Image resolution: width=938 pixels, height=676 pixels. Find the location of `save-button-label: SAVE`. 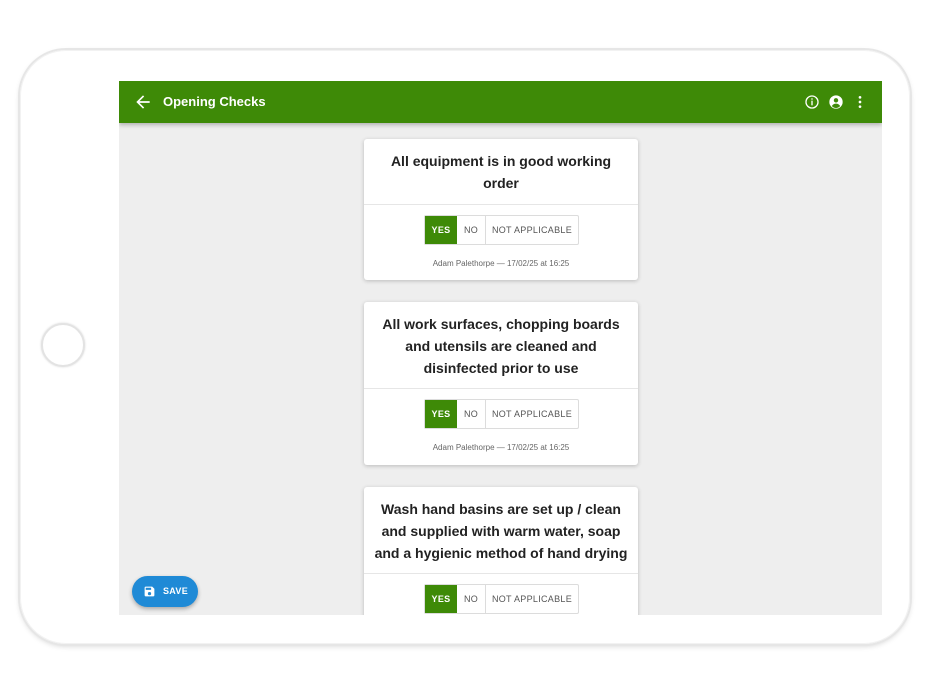

save-button-label: SAVE is located at coordinates (176, 591).